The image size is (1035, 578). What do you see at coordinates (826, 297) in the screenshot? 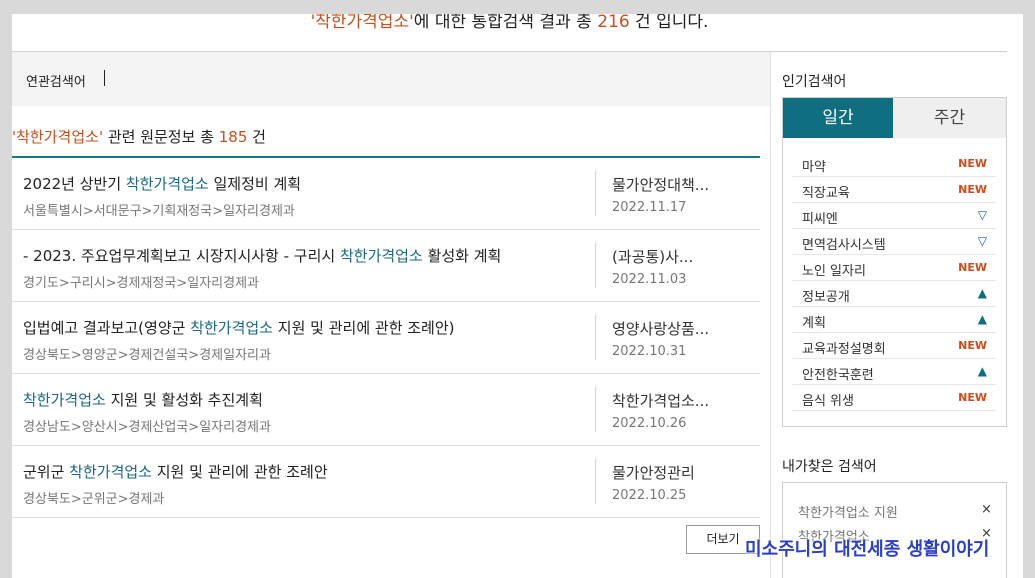
I see `popular-keyword-label: 정보공개` at bounding box center [826, 297].